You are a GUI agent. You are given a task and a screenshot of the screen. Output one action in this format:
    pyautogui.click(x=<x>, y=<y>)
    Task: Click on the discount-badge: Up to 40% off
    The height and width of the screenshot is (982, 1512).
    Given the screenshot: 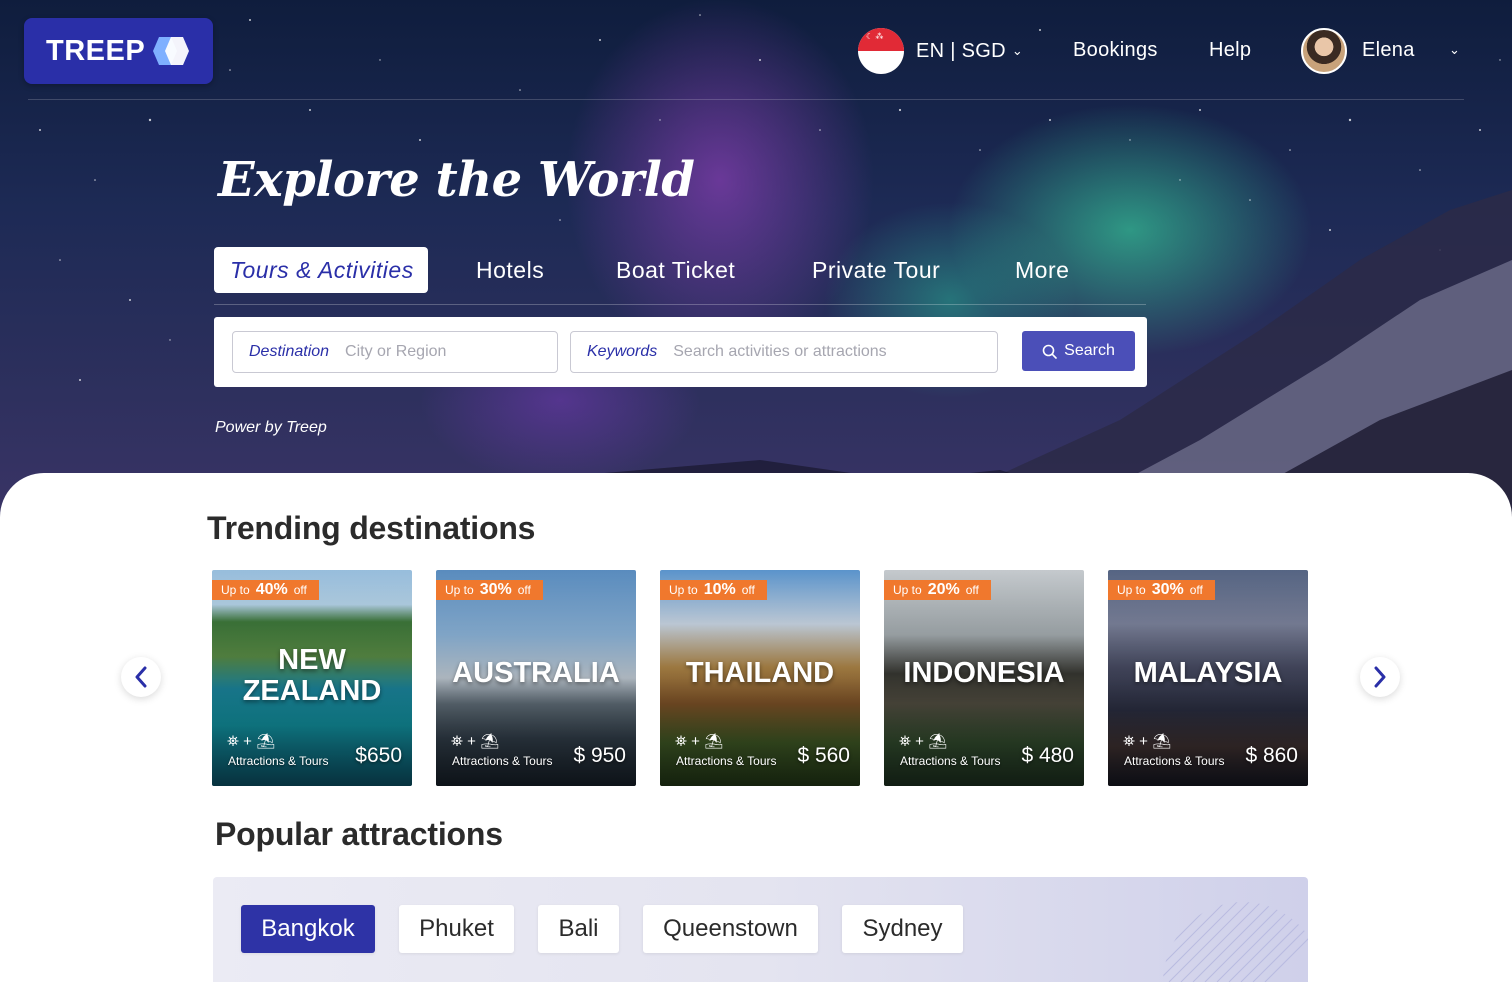 What is the action you would take?
    pyautogui.click(x=265, y=590)
    